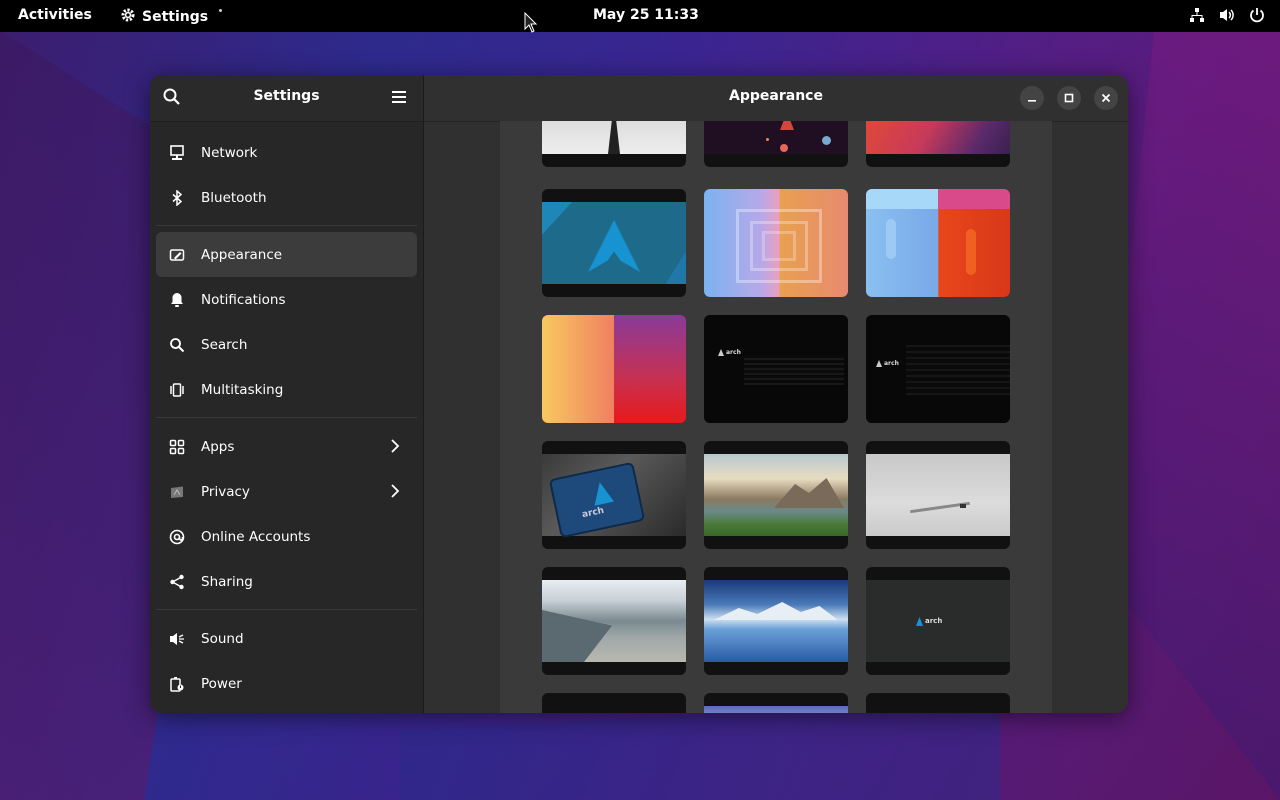 This screenshot has height=800, width=1280. I want to click on bell-icon, so click(177, 300).